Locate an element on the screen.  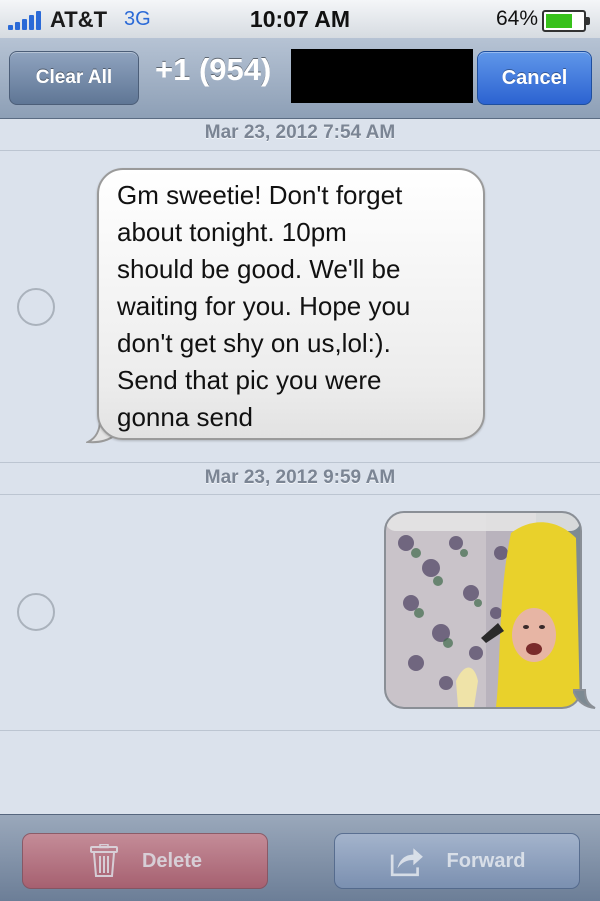
contact-title: +1 (954) is located at coordinates (213, 69).